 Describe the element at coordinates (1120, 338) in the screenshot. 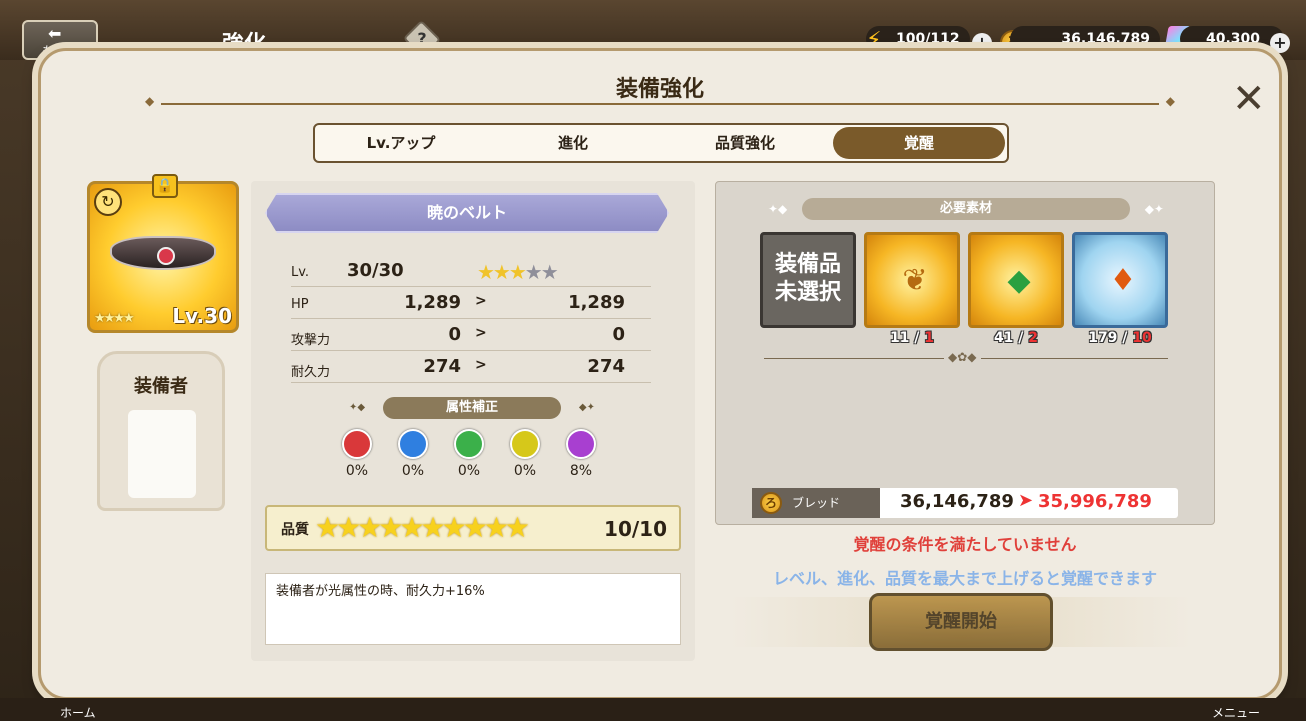

I see `material-count-3: 179 / 10` at that location.